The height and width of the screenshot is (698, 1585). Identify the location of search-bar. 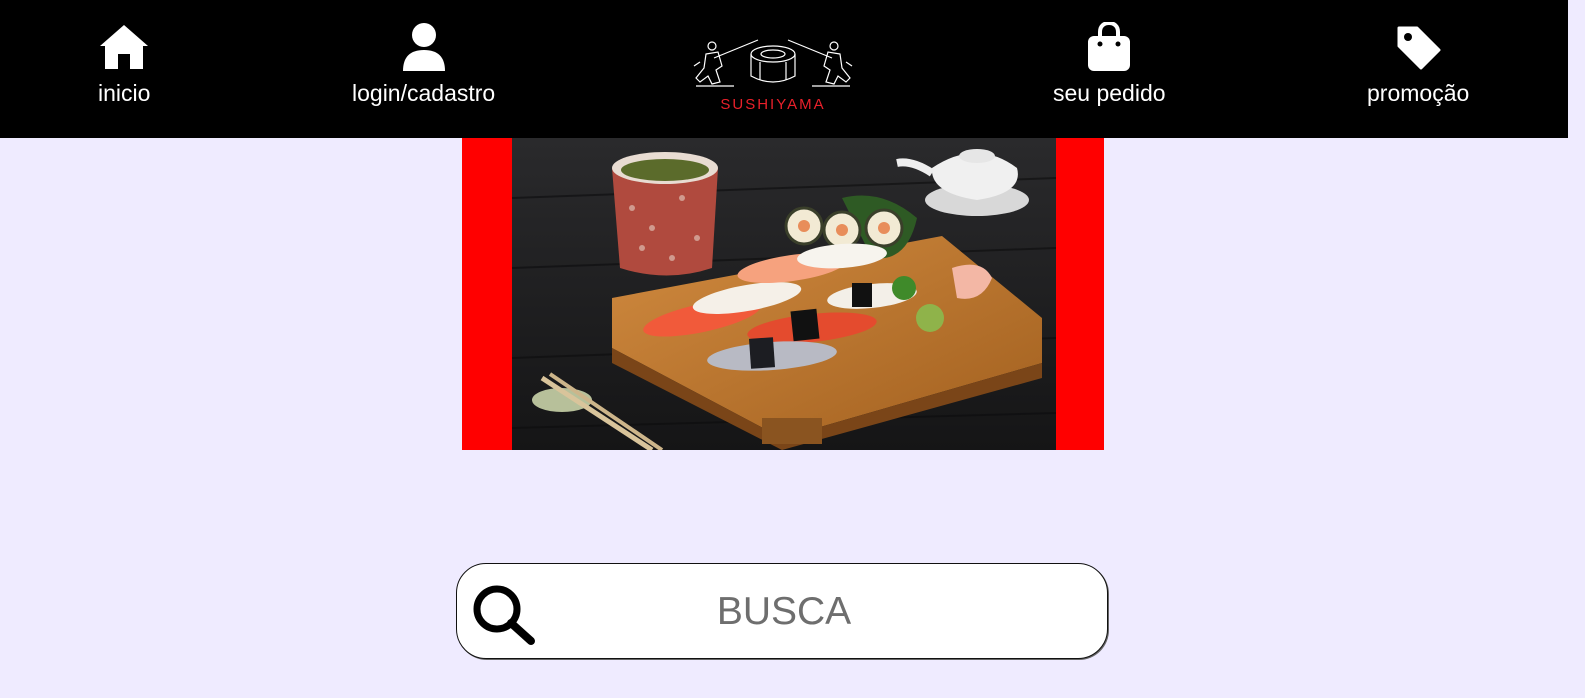
(782, 611).